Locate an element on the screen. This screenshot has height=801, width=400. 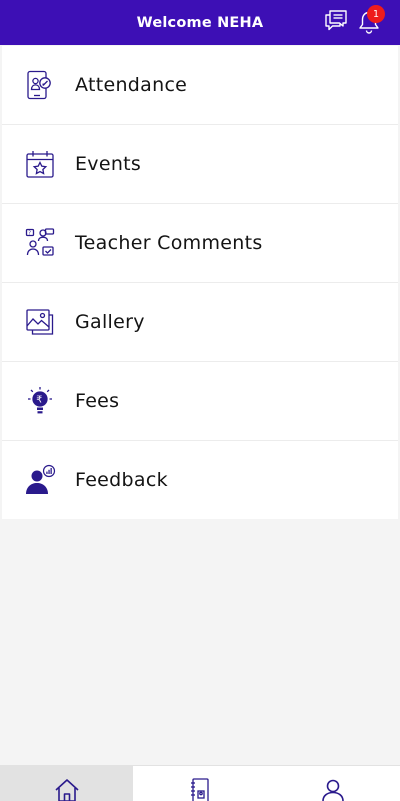
nav-profile is located at coordinates (333, 783).